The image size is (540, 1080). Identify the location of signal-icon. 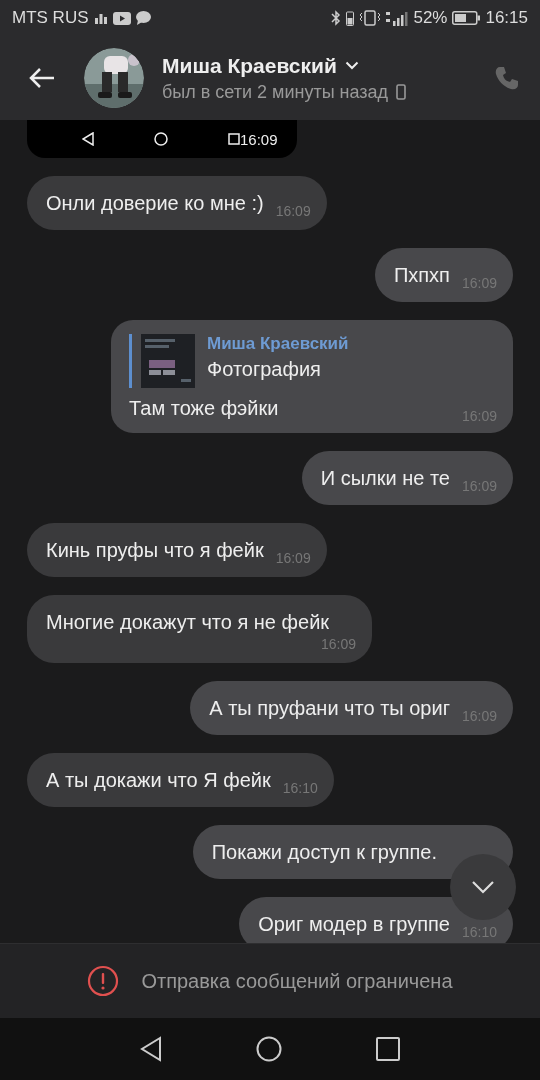
(100, 18).